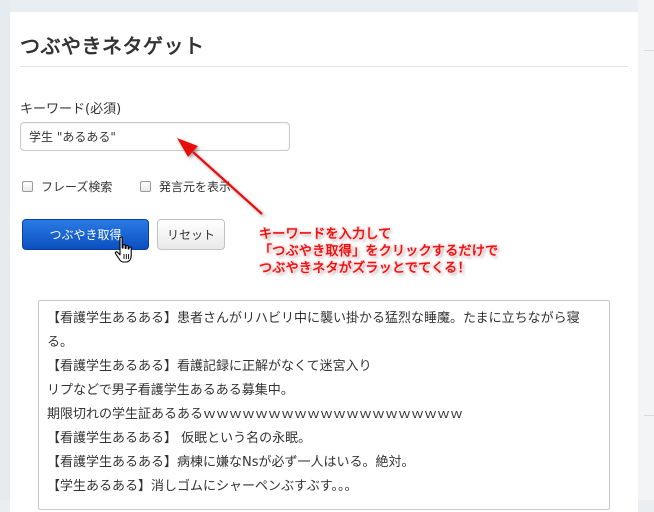 This screenshot has height=512, width=654. Describe the element at coordinates (209, 366) in the screenshot. I see `result-line: 【看護学生あるある】看護記録に正解がなくて迷宮入り` at that location.